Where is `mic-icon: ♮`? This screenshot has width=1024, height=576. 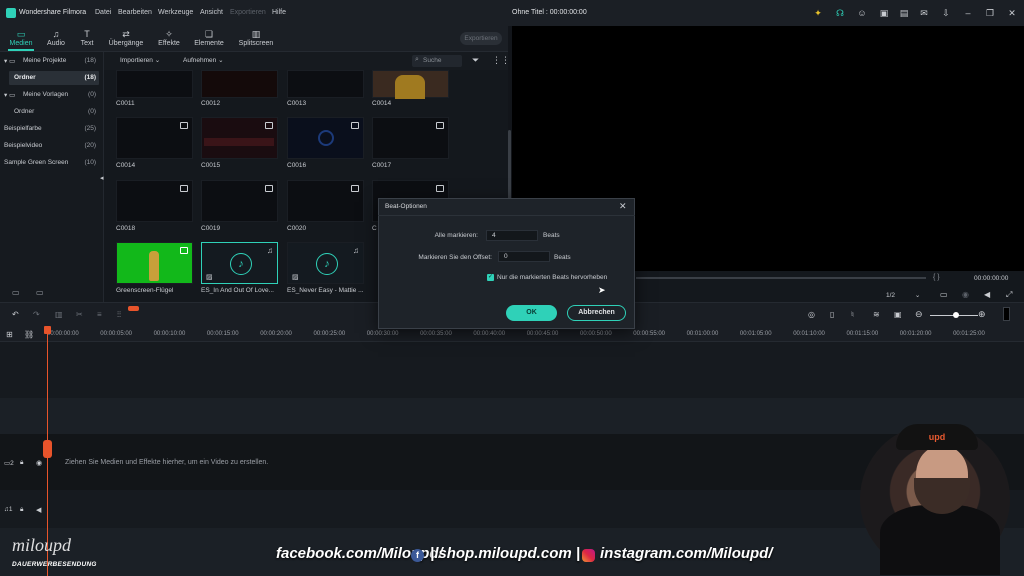 mic-icon: ♮ is located at coordinates (852, 314).